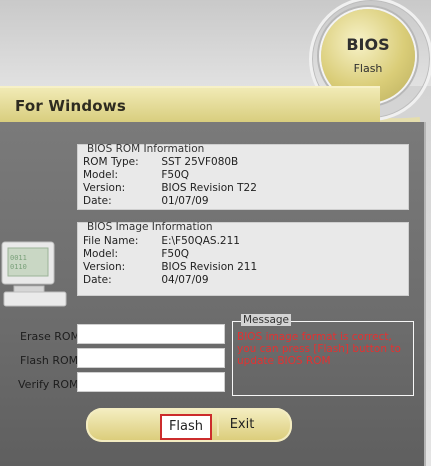  I want to click on bios-rom-info-heading: BIOS ROM Information, so click(146, 149).